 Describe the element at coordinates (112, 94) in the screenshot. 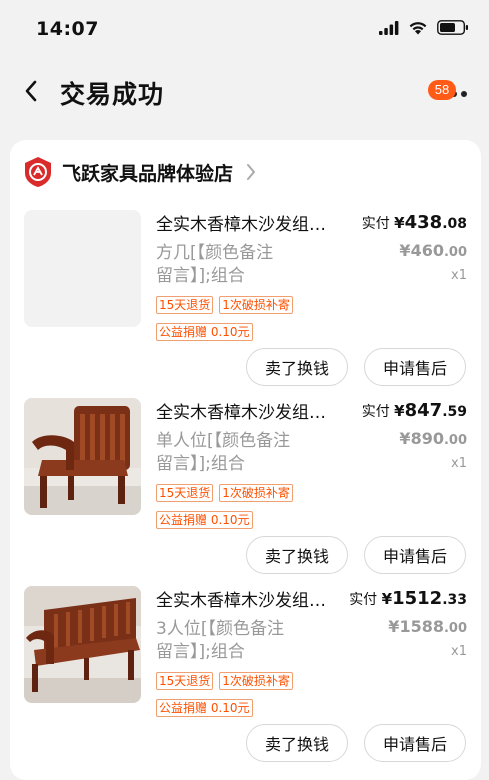

I see `page-title: 交易成功` at that location.